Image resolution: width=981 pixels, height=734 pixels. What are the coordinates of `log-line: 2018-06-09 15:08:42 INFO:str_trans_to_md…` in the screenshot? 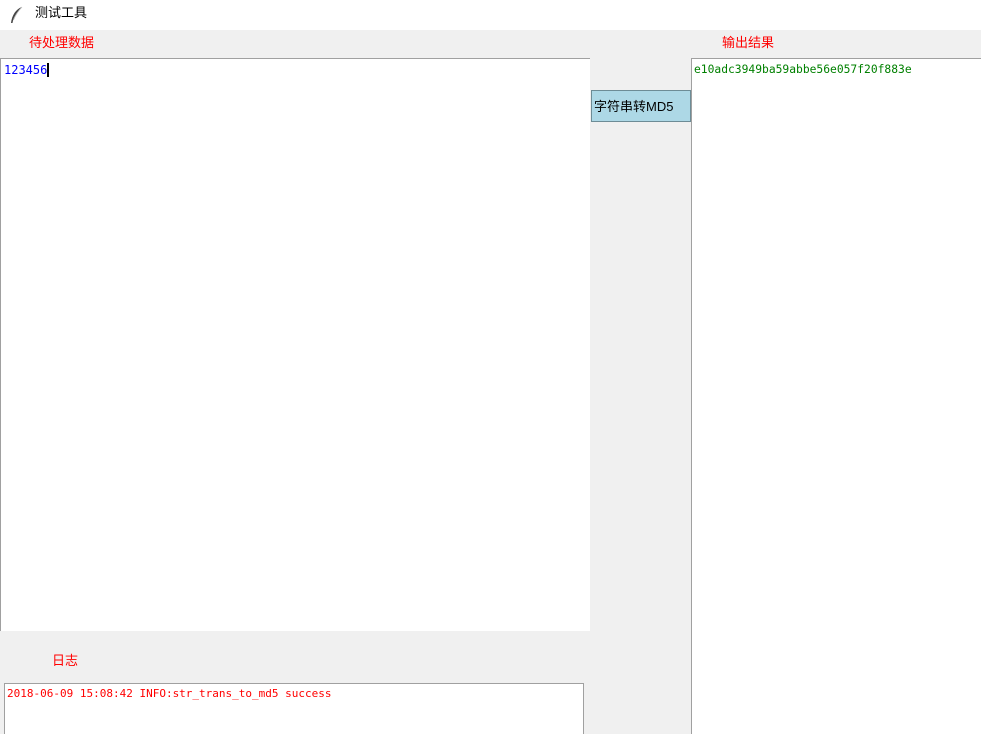 It's located at (169, 693).